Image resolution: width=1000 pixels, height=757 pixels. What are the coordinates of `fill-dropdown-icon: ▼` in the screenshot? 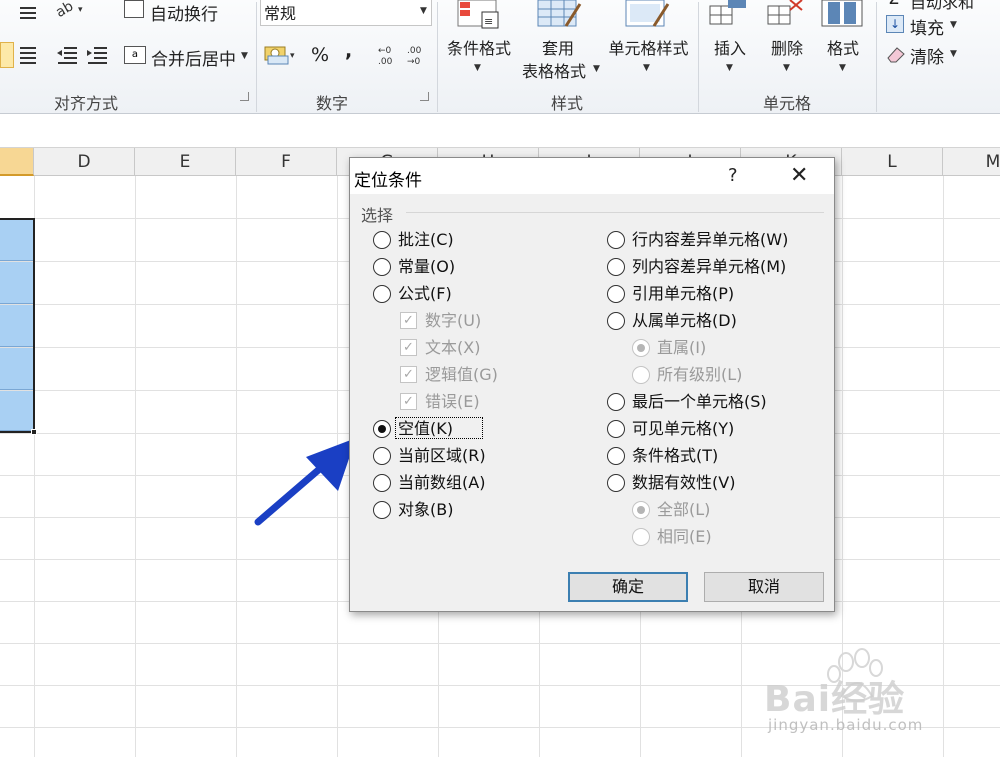 It's located at (953, 25).